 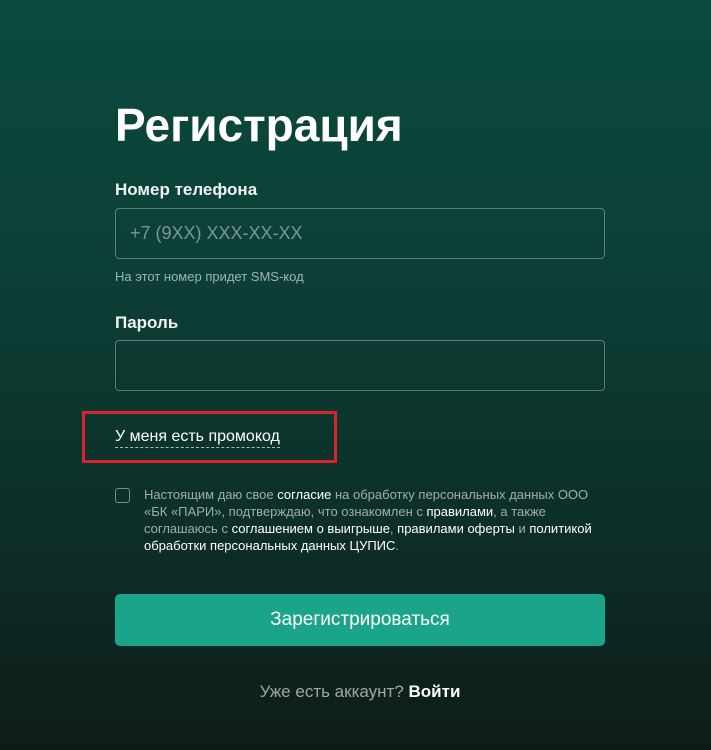 What do you see at coordinates (360, 233) in the screenshot?
I see `phone-input` at bounding box center [360, 233].